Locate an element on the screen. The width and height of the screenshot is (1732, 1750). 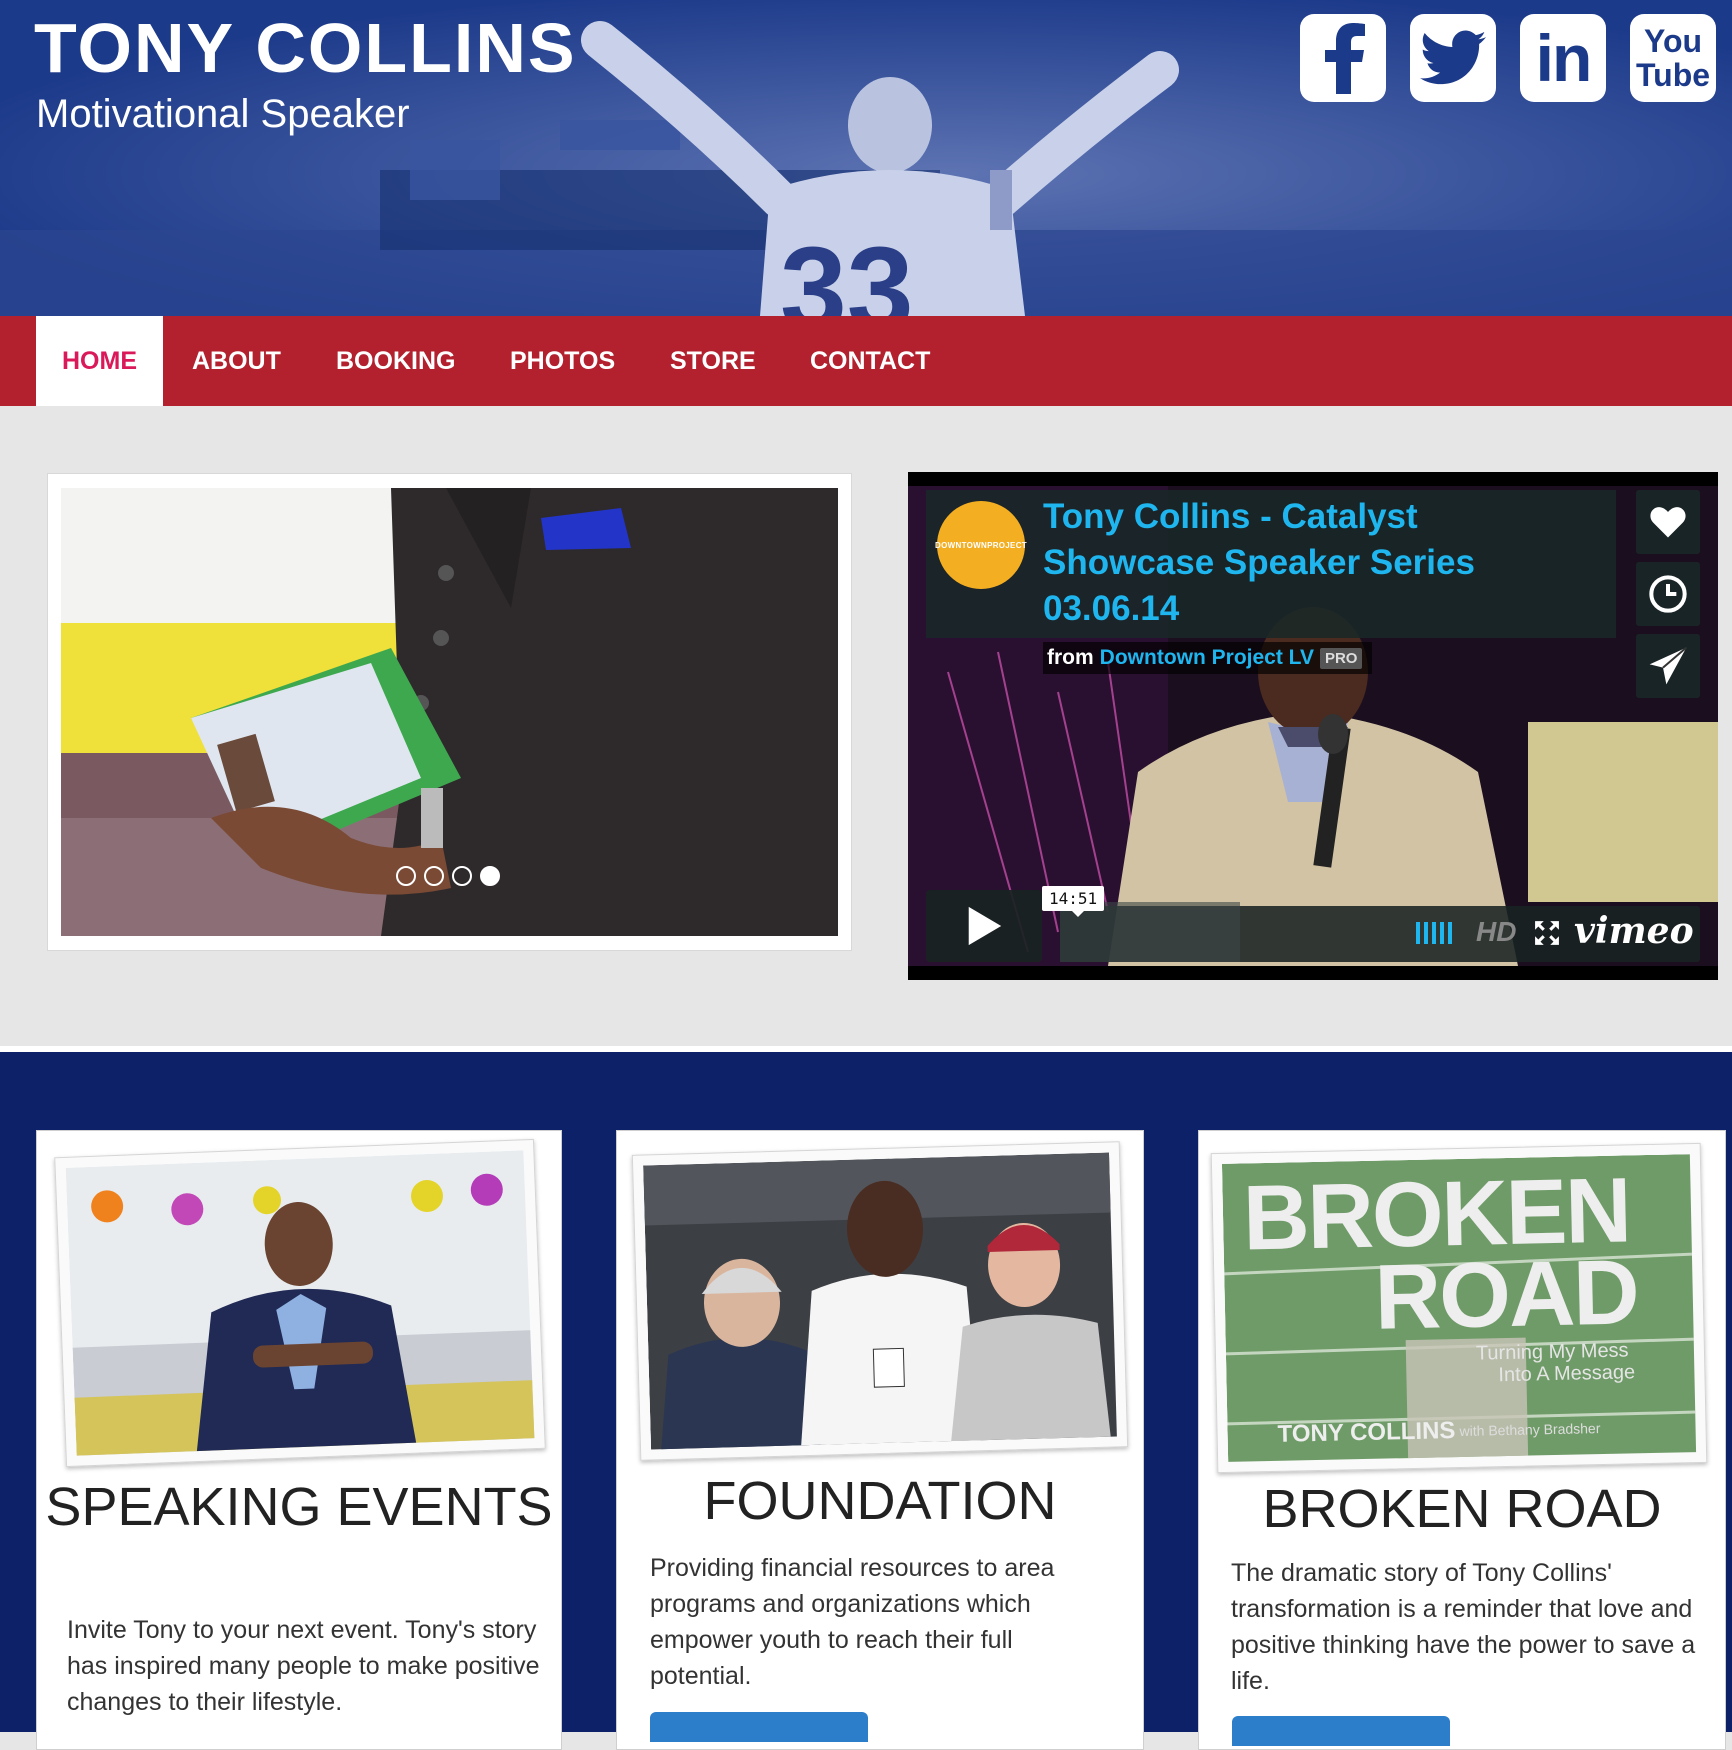
social-links: in You Tube is located at coordinates (1508, 58).